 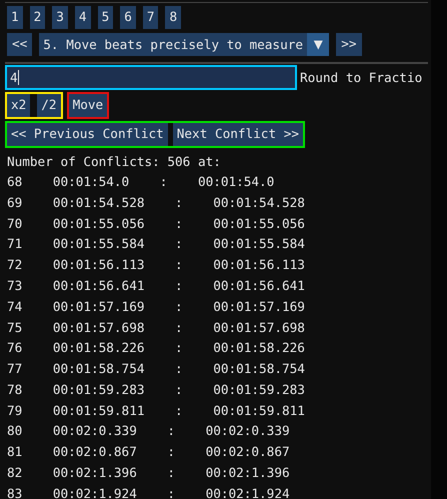 What do you see at coordinates (259, 244) in the screenshot?
I see `end-time: 00:01:55.584` at bounding box center [259, 244].